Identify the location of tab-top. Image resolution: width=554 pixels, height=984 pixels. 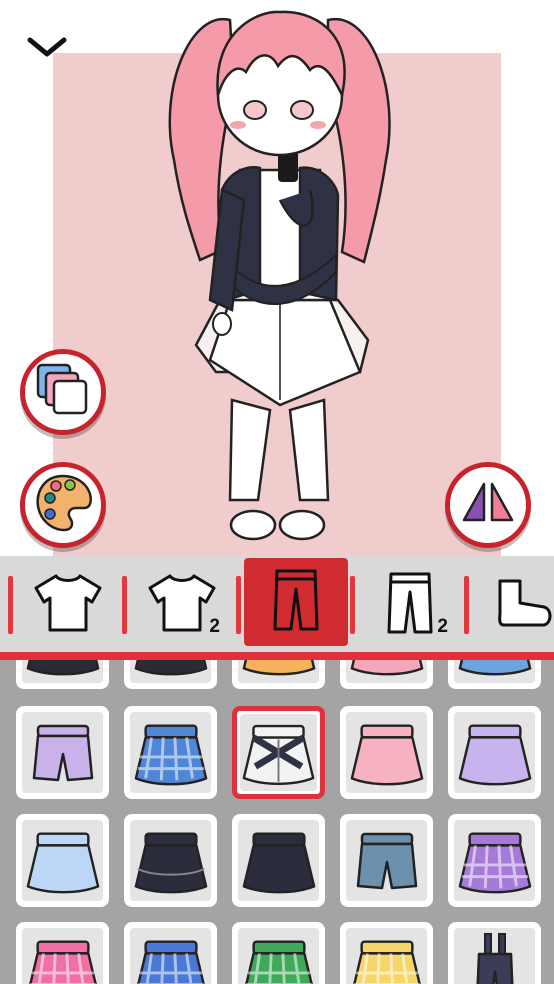
(68, 605).